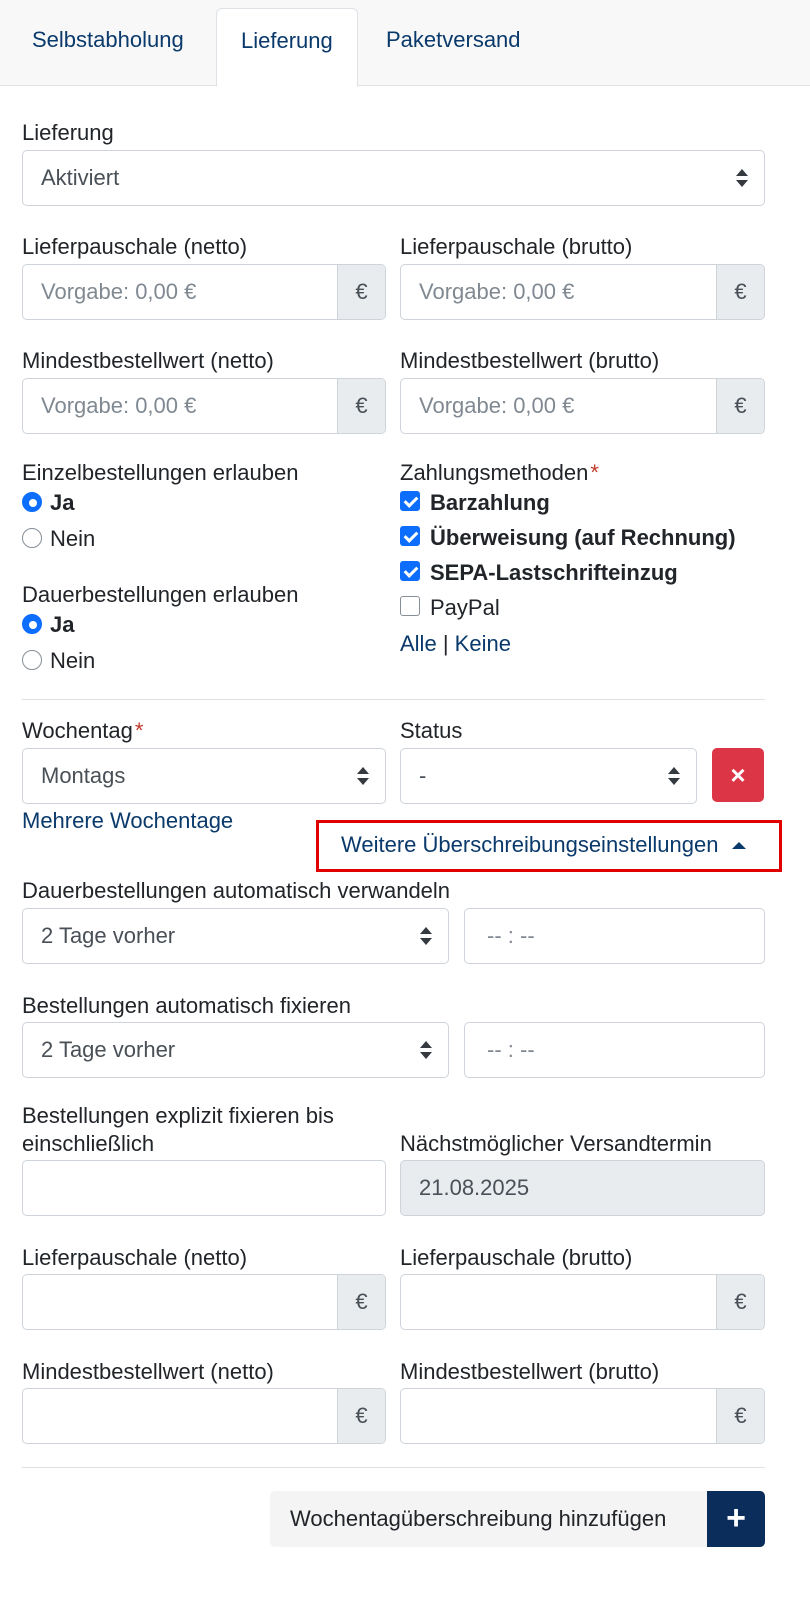 The width and height of the screenshot is (810, 1610). I want to click on weitere-einstellungen-toggle: Weitere Überschreibungseinstellungen, so click(544, 845).